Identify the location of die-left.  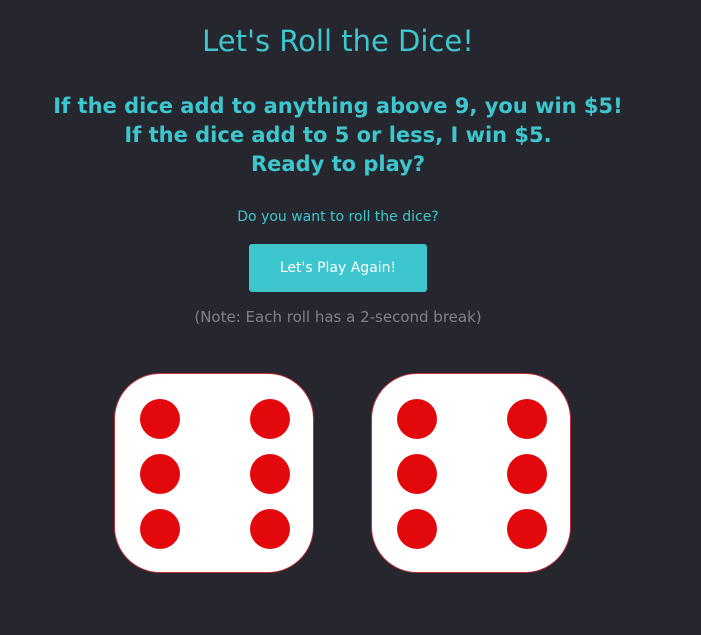
(214, 473).